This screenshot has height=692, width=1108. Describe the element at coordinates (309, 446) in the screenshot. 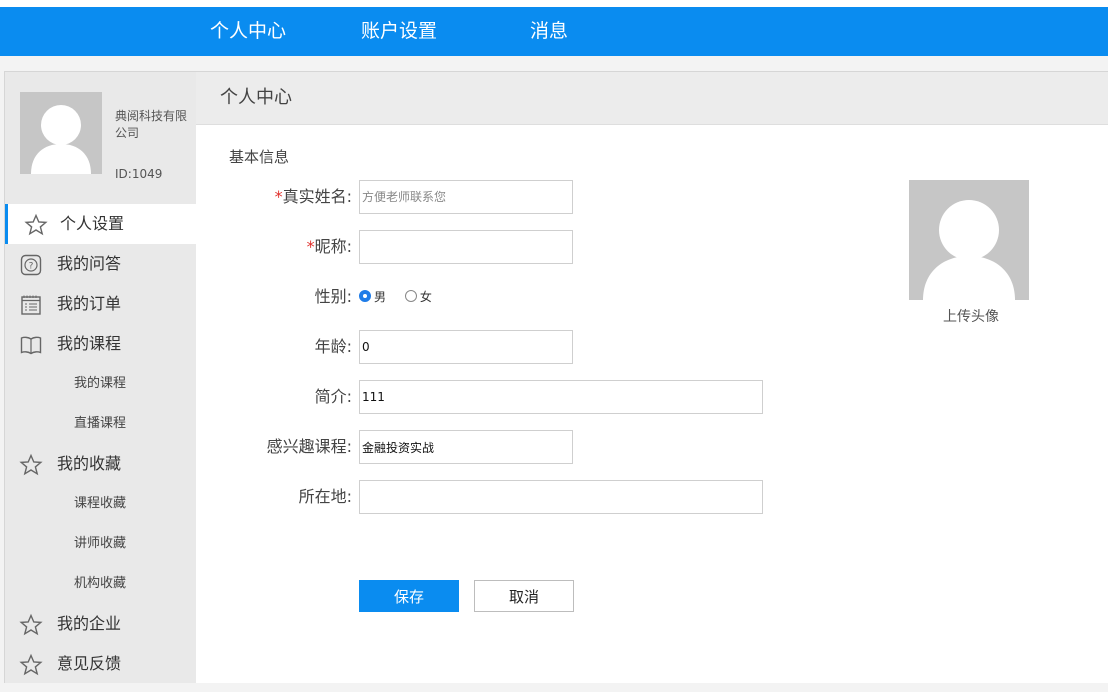

I see `interest-label: 感兴趣课程:` at that location.